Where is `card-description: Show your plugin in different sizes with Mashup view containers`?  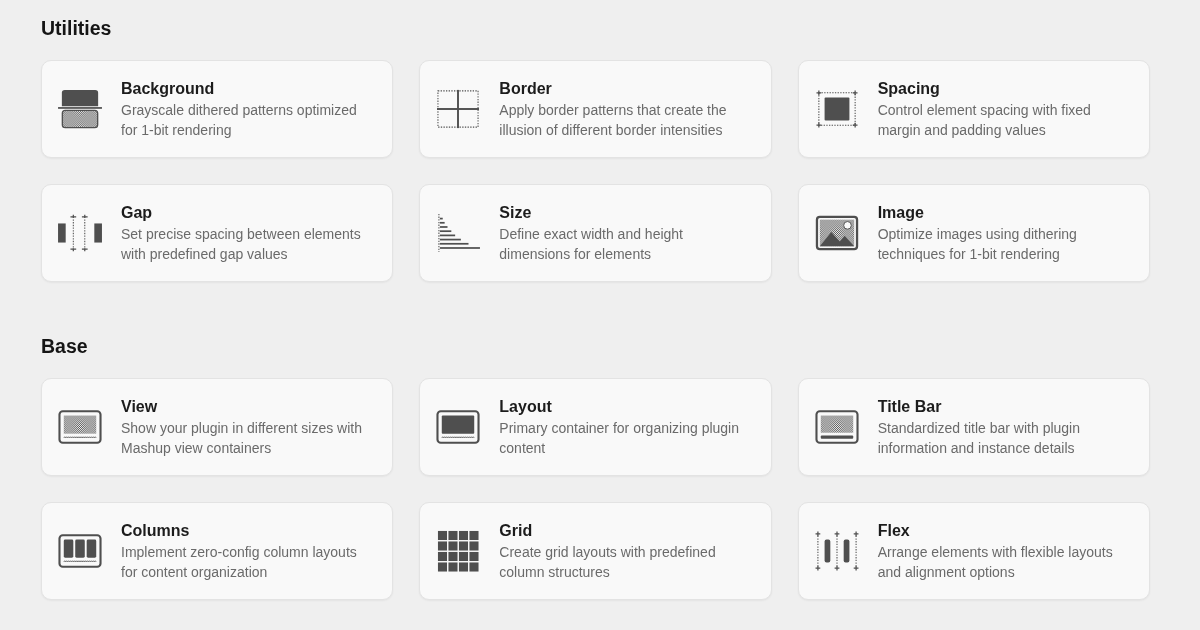
card-description: Show your plugin in different sizes with Mashup view containers is located at coordinates (242, 438).